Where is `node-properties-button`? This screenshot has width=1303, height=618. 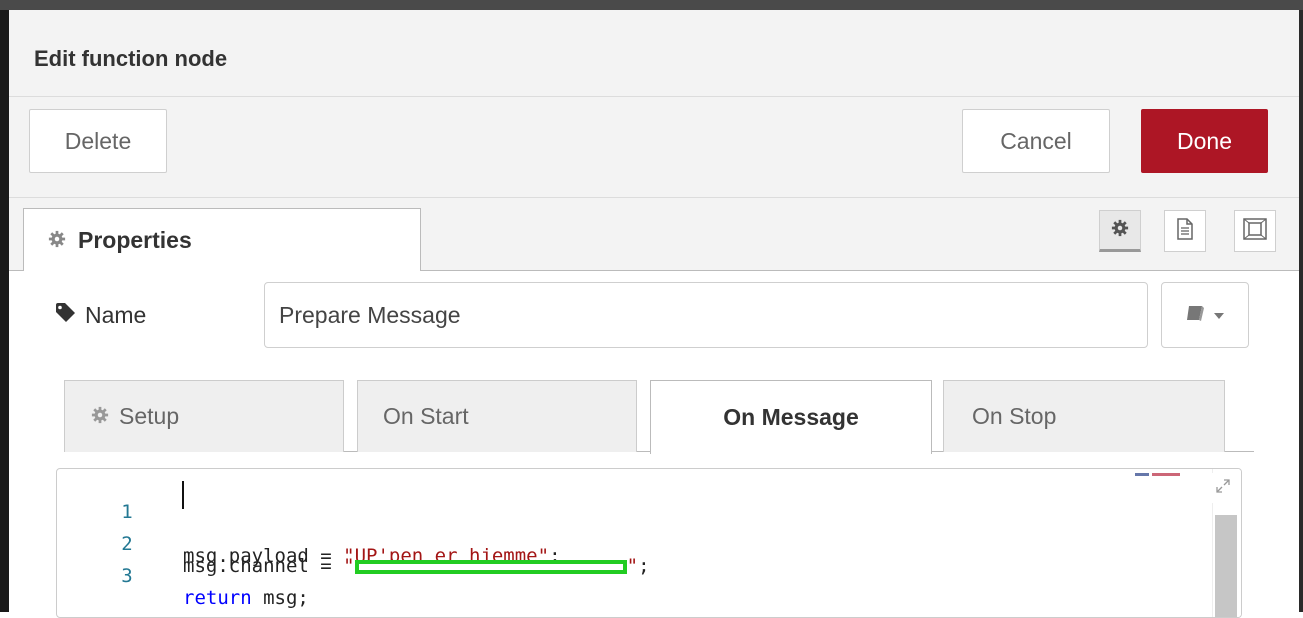
node-properties-button is located at coordinates (1120, 231).